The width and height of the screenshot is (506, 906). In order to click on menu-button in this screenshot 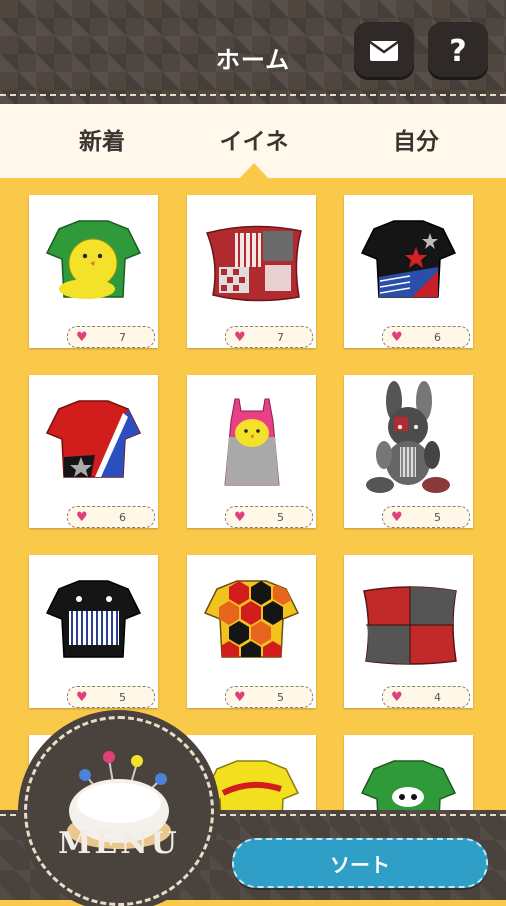, I will do `click(119, 811)`.